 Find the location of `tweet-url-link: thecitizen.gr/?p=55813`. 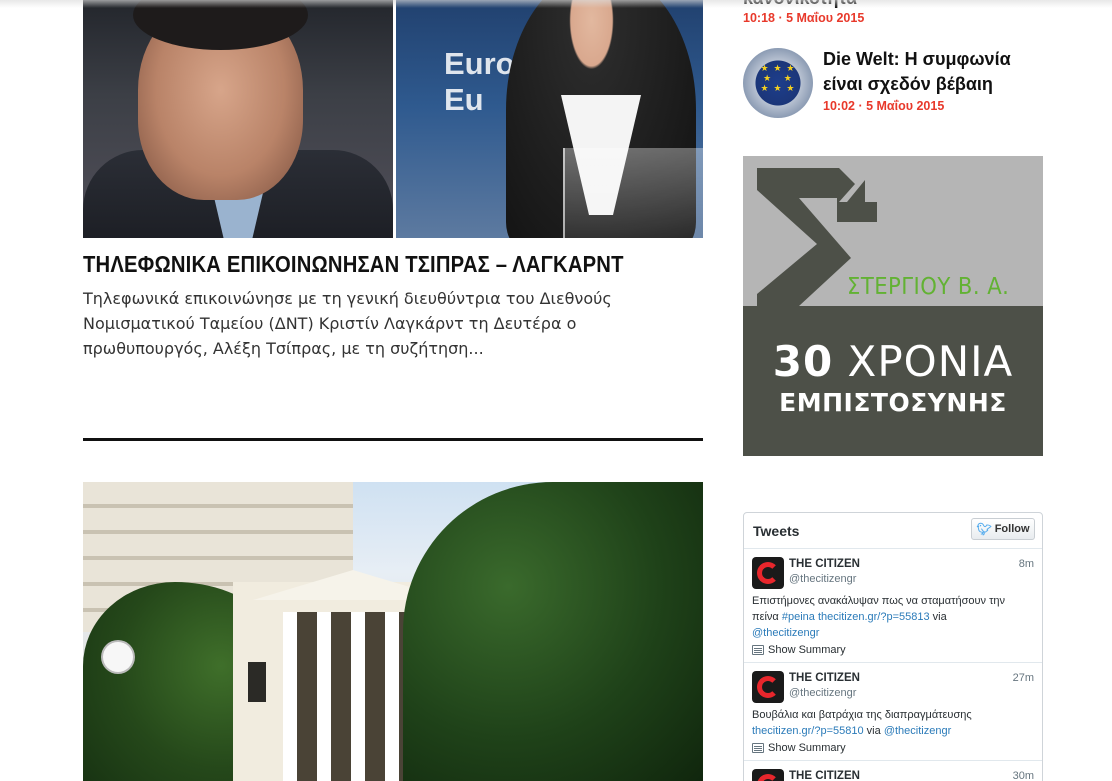

tweet-url-link: thecitizen.gr/?p=55813 is located at coordinates (874, 617).